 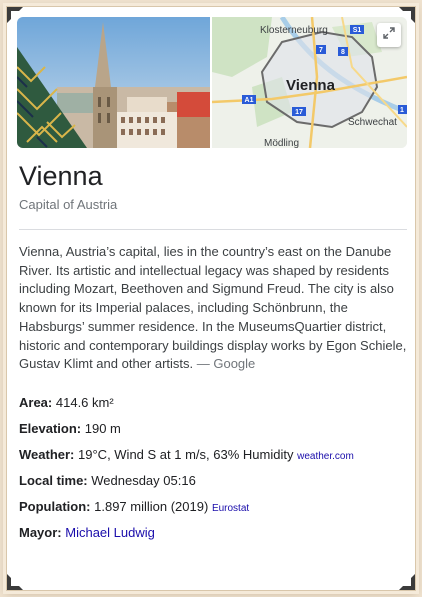 I want to click on map-label-vienna: Vienna, so click(x=311, y=85).